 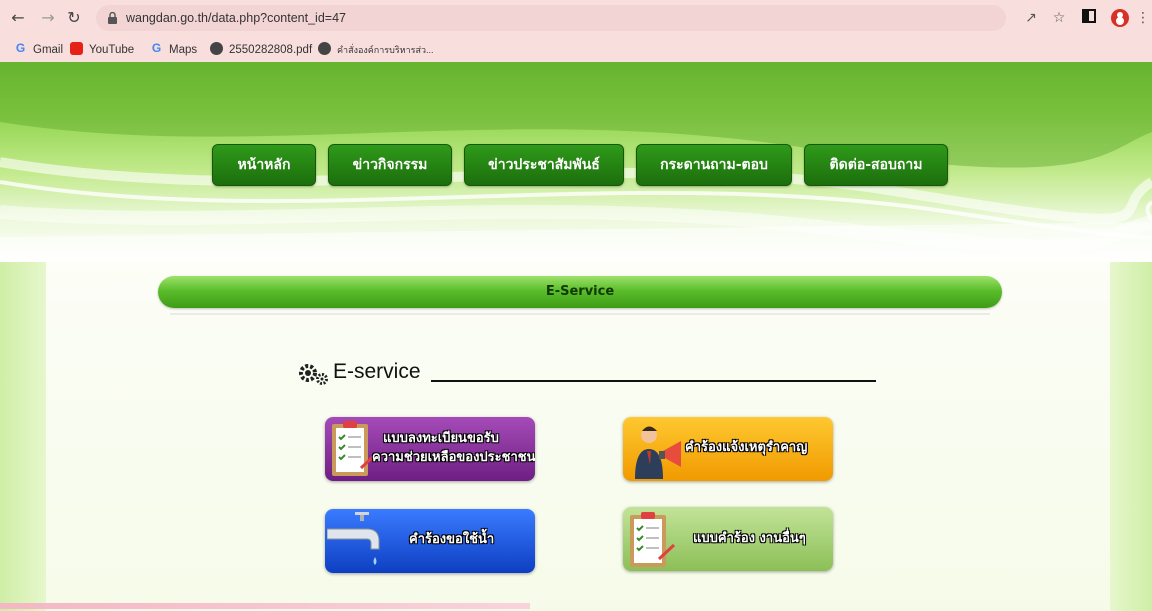 I want to click on address-bar: wangdan.go.th/data.php?content_id=47, so click(x=551, y=18).